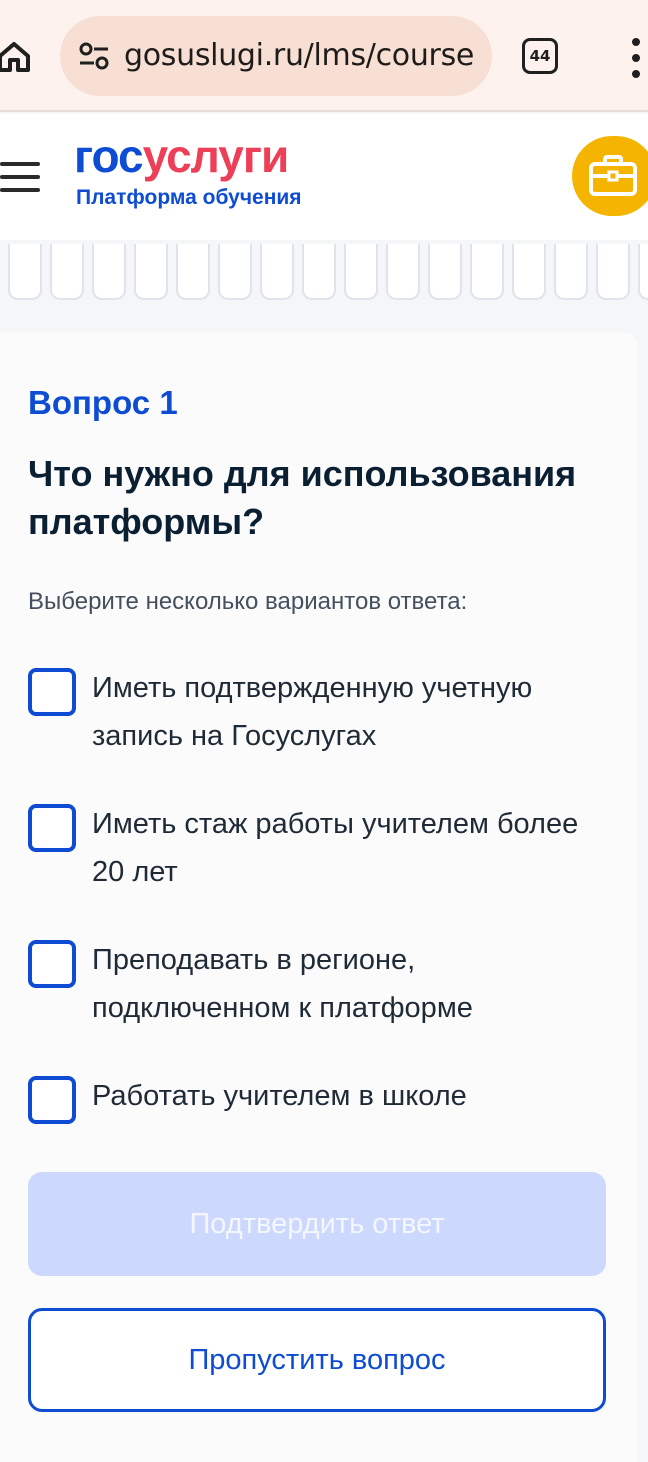 This screenshot has height=1462, width=648. Describe the element at coordinates (109, 156) in the screenshot. I see `logo-part-1: гос` at that location.